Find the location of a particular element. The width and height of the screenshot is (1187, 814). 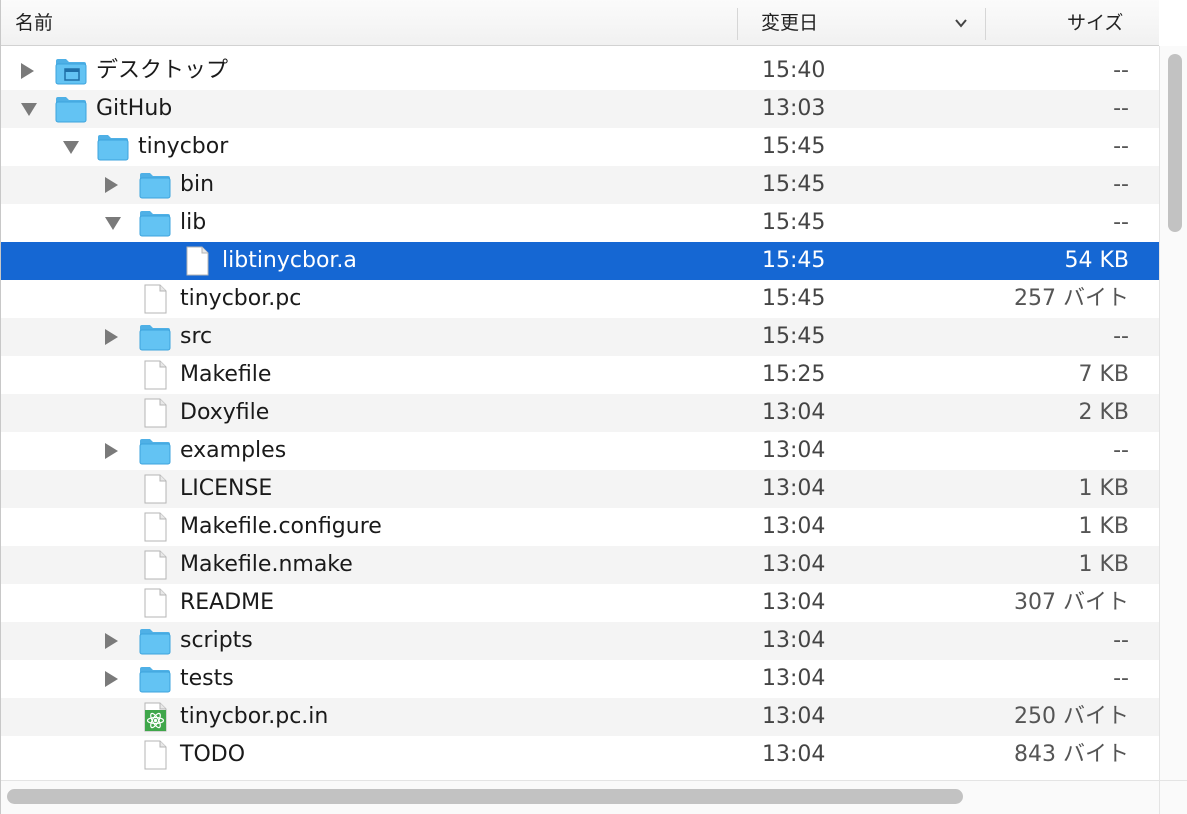

file-name: tinycbor is located at coordinates (183, 146).